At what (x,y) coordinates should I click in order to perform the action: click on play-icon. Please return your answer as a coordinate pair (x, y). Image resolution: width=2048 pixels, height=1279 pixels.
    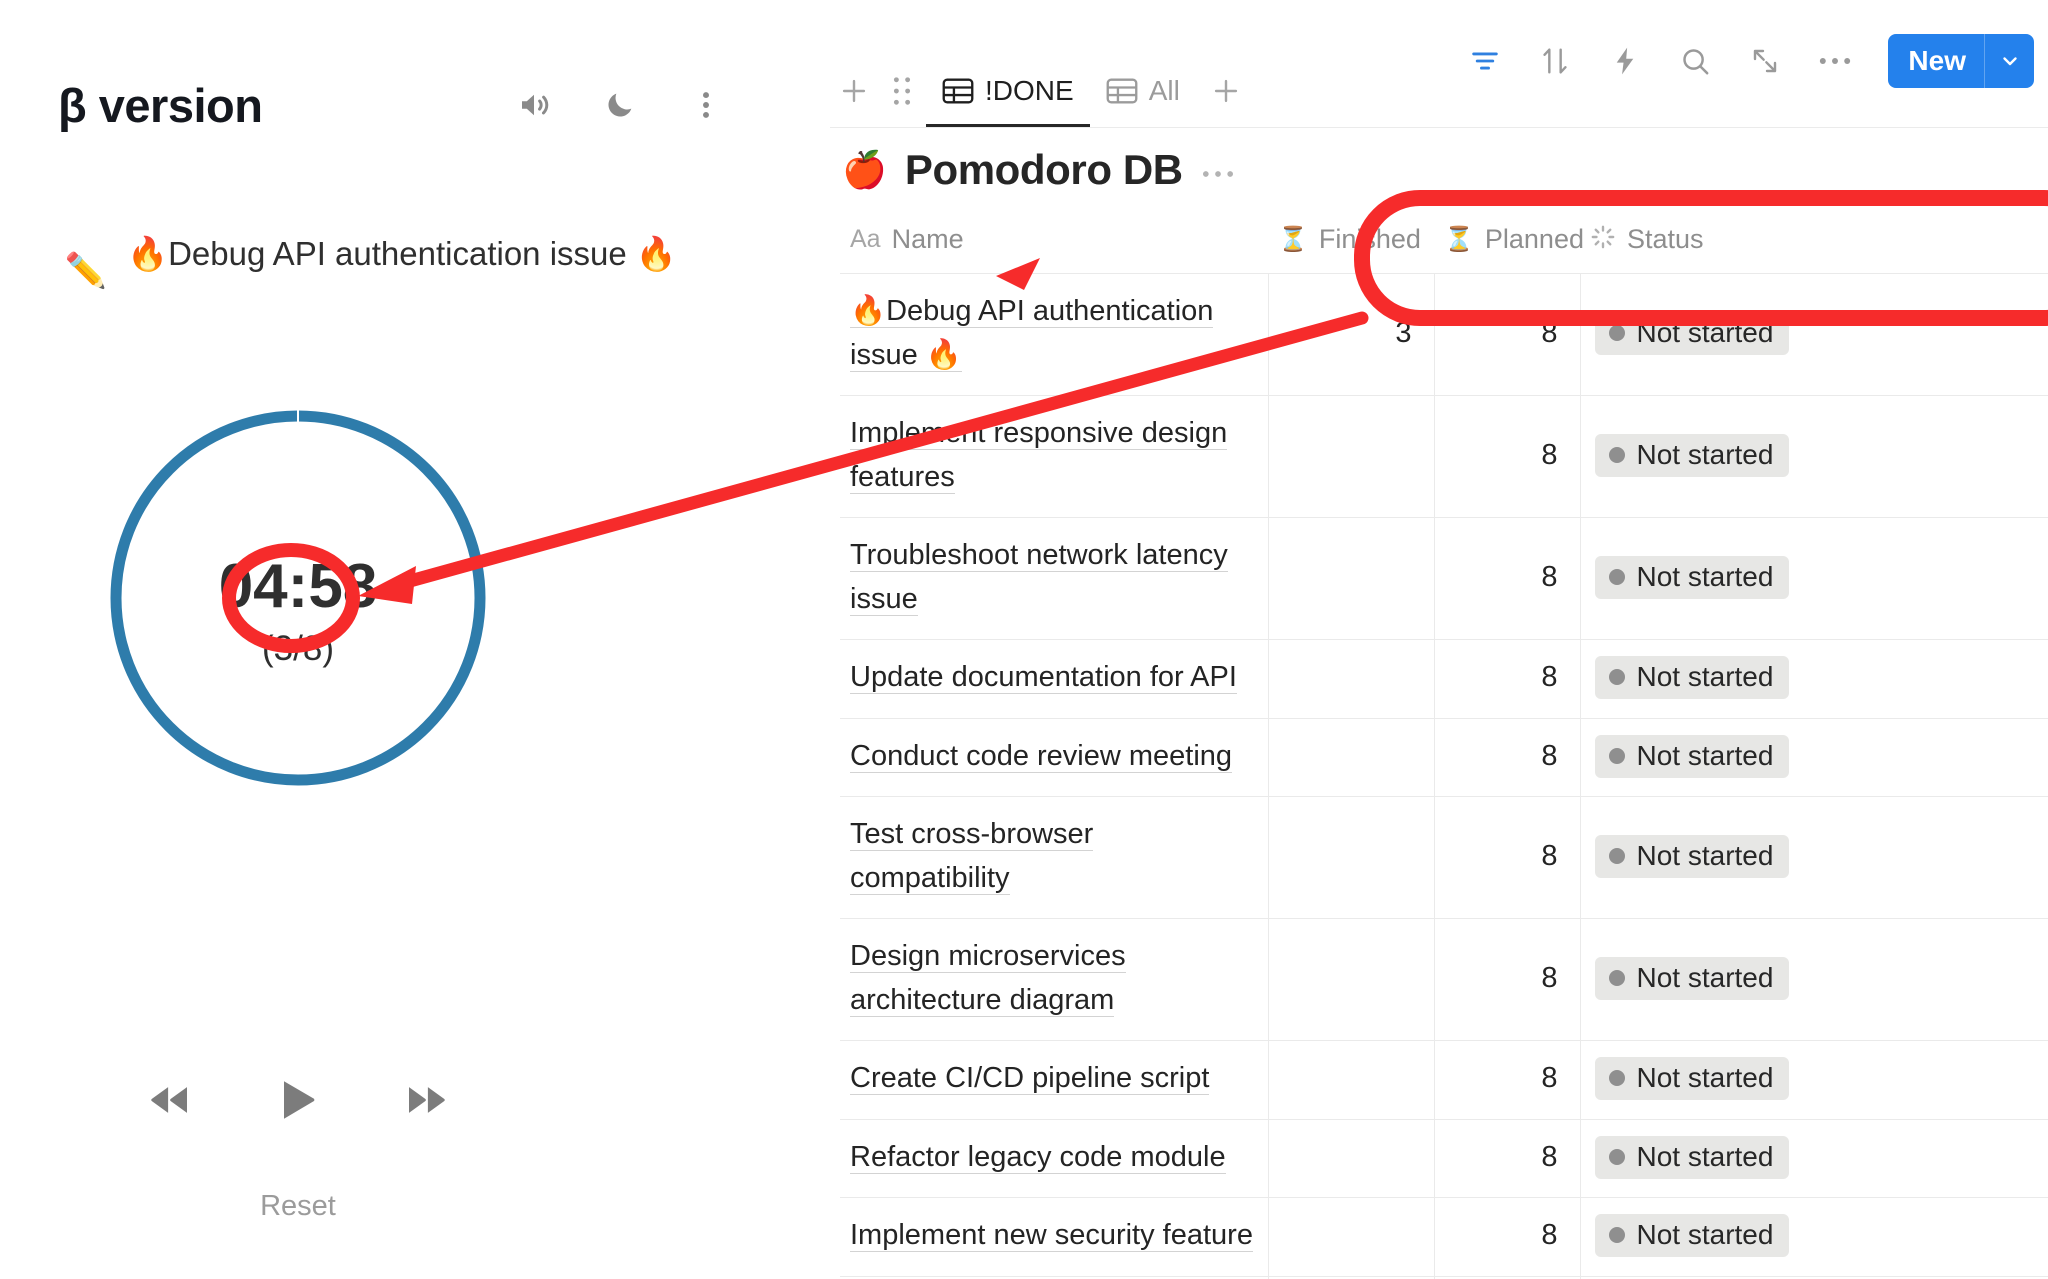
    Looking at the image, I should click on (298, 1100).